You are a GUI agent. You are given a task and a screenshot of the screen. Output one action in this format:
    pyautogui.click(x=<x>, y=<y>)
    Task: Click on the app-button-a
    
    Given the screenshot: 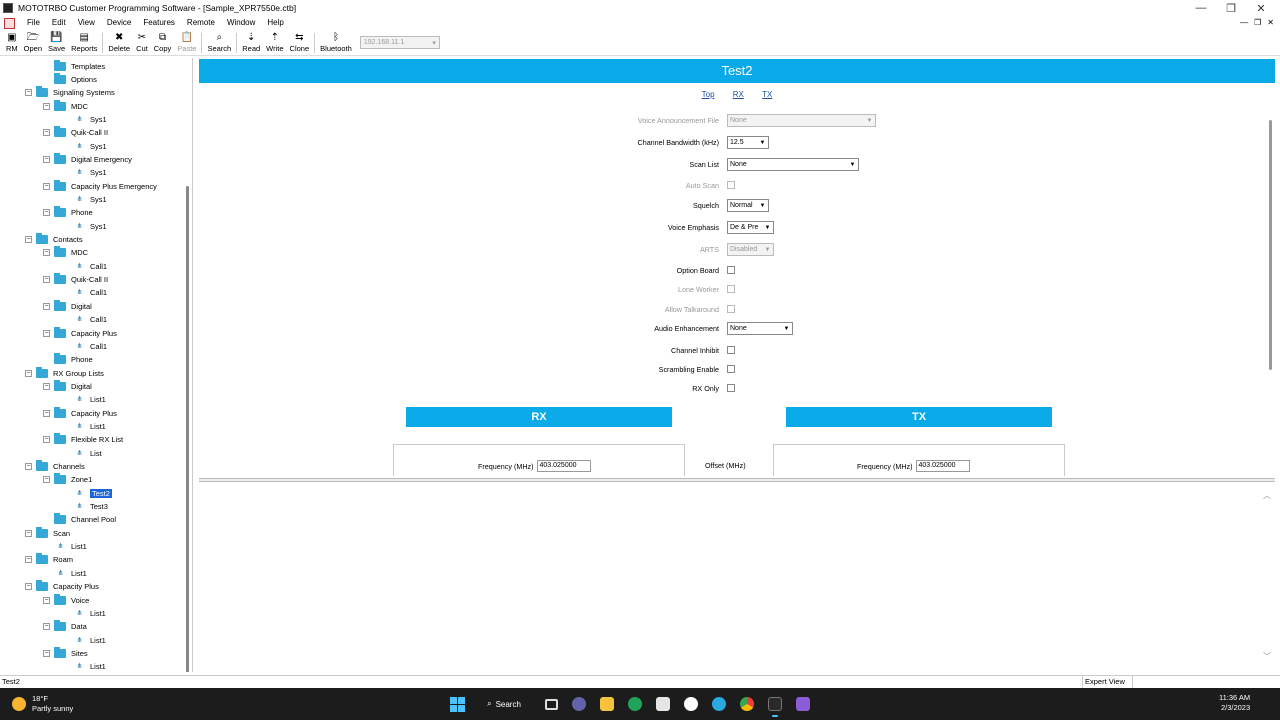 What is the action you would take?
    pyautogui.click(x=691, y=704)
    